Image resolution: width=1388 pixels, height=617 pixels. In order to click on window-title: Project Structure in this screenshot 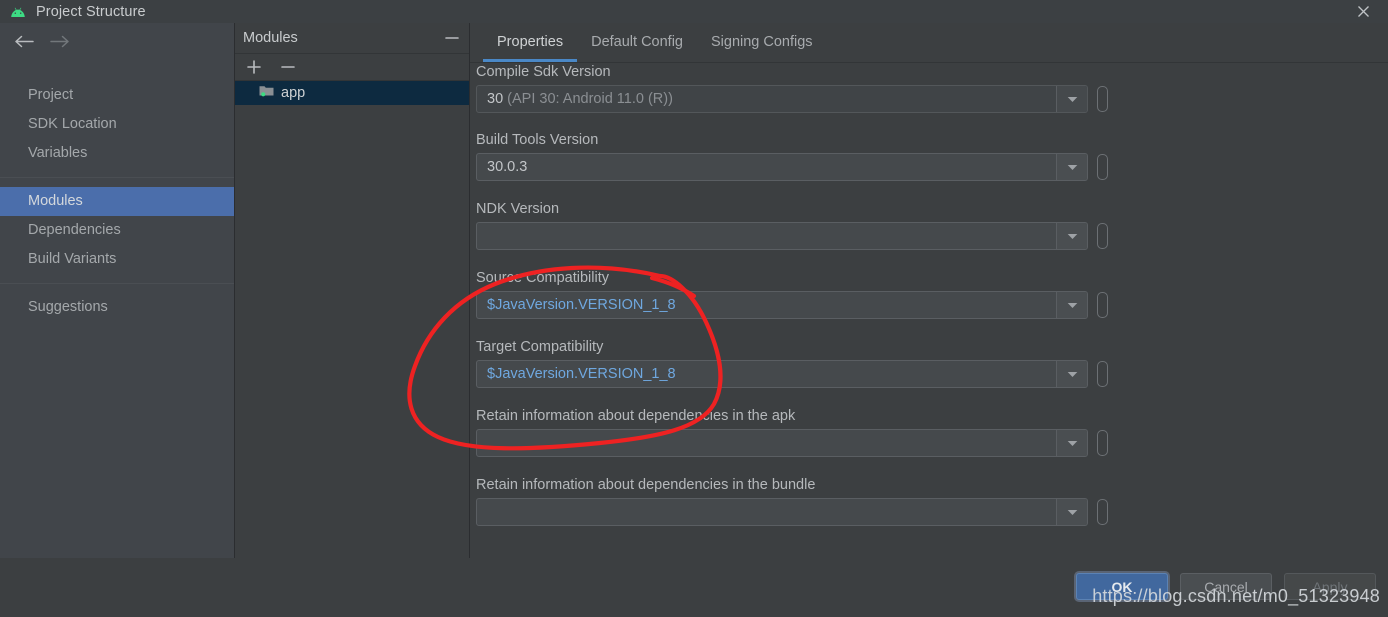, I will do `click(91, 11)`.